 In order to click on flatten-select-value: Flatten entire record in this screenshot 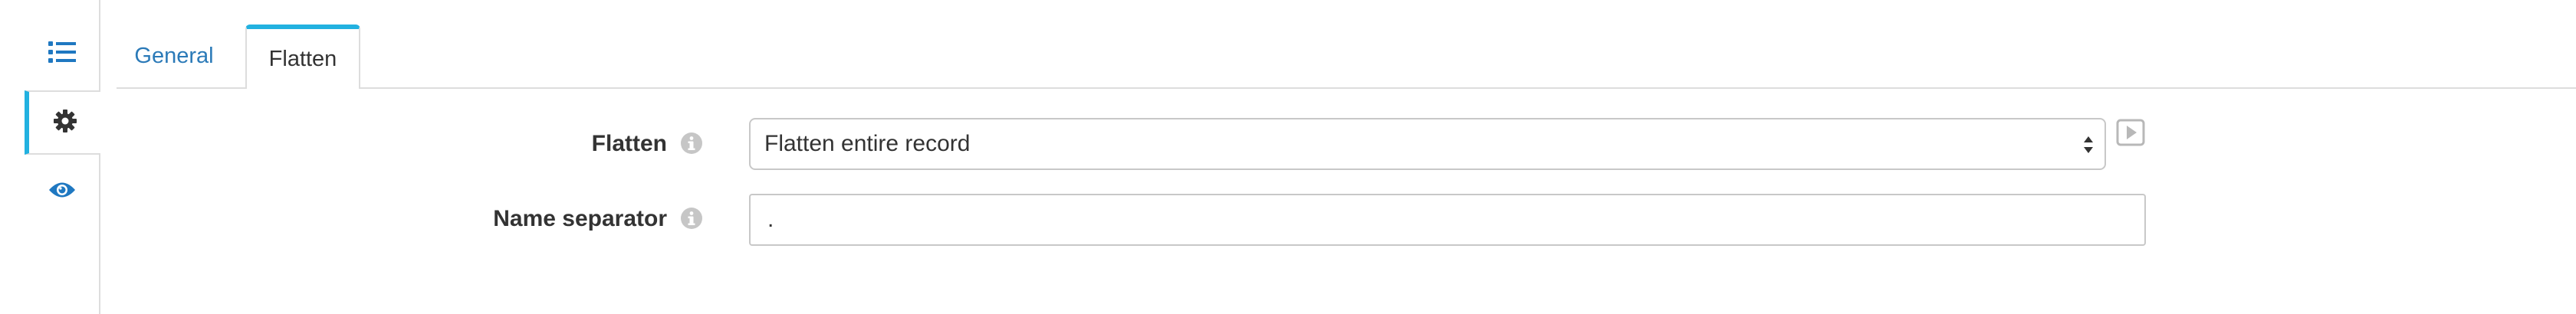, I will do `click(867, 143)`.